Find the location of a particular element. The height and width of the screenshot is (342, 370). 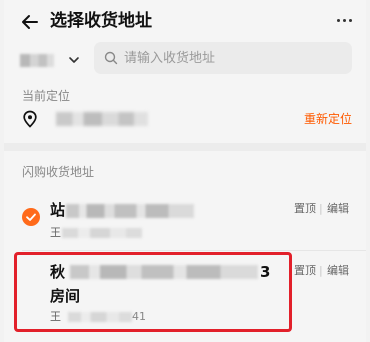

current-location-row: 重新定位 is located at coordinates (185, 120).